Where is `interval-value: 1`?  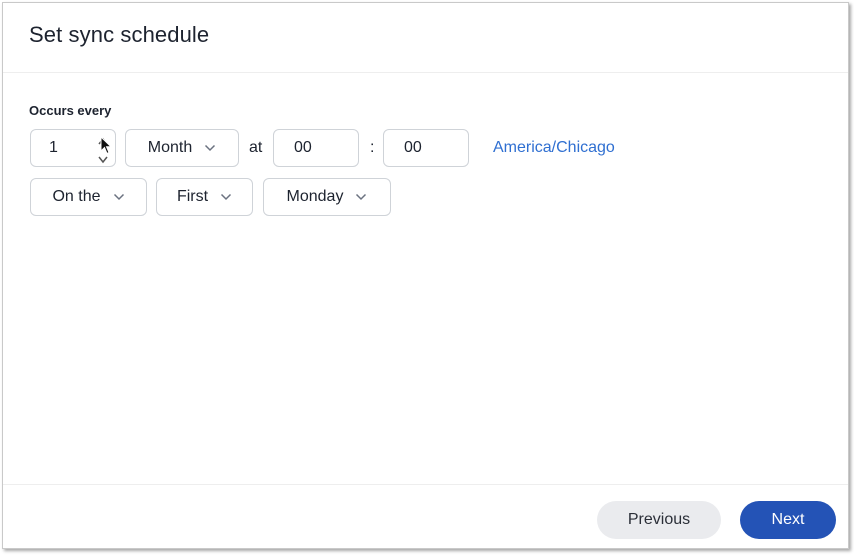 interval-value: 1 is located at coordinates (53, 147).